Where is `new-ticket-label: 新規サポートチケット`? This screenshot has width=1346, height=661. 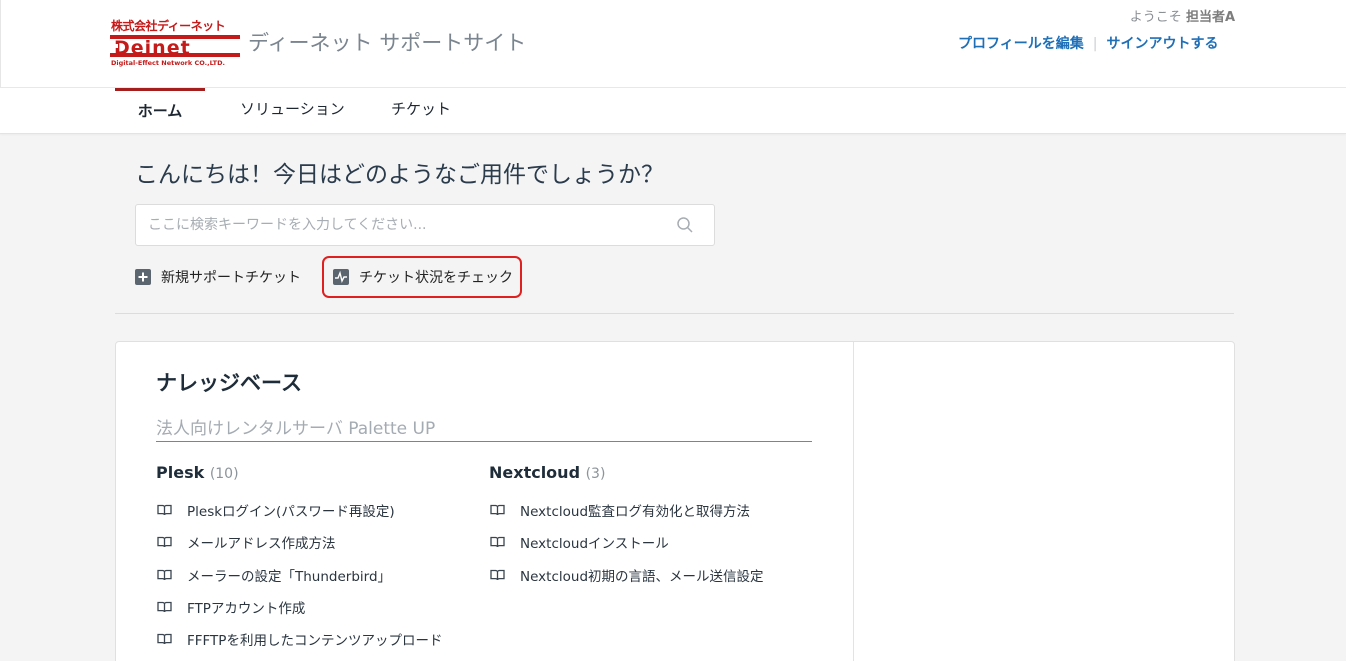
new-ticket-label: 新規サポートチケット is located at coordinates (231, 278).